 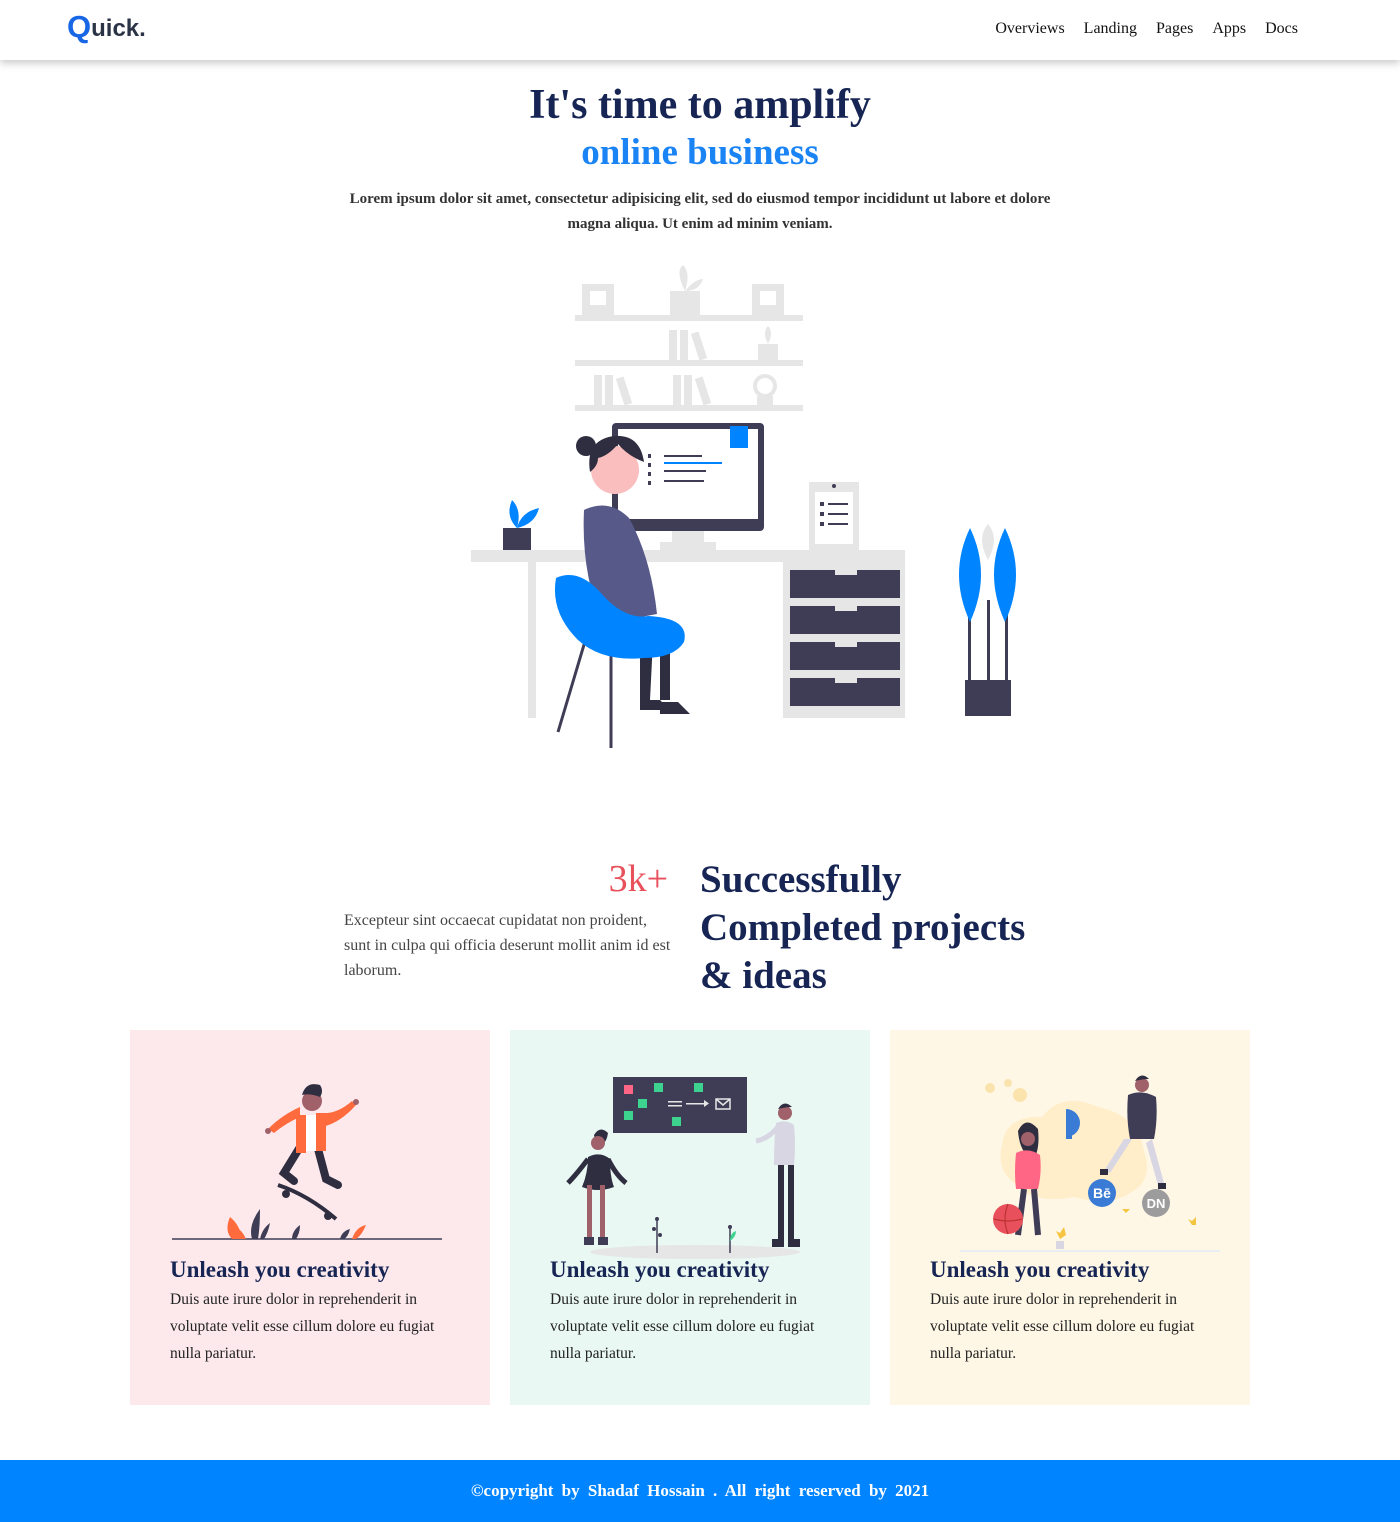 What do you see at coordinates (700, 152) in the screenshot?
I see `hero-subtitle: online business` at bounding box center [700, 152].